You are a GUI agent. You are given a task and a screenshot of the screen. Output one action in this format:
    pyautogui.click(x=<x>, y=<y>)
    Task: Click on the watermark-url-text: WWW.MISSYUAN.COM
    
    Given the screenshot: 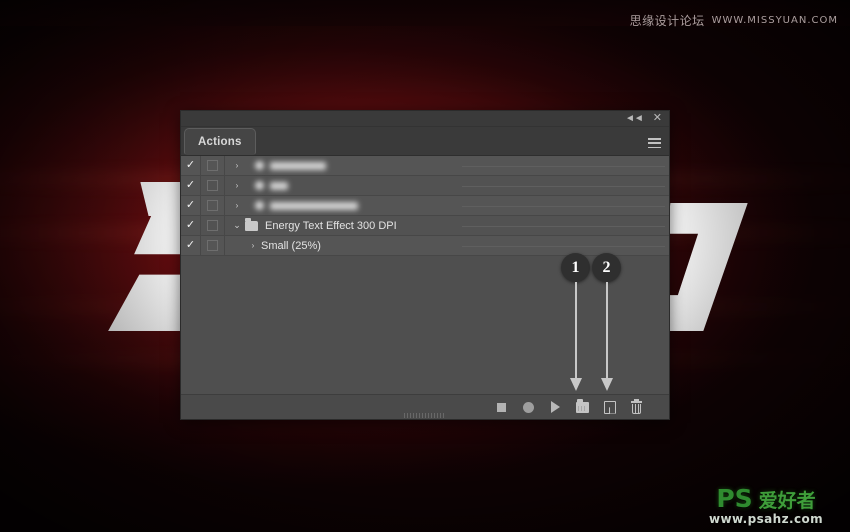 What is the action you would take?
    pyautogui.click(x=774, y=20)
    